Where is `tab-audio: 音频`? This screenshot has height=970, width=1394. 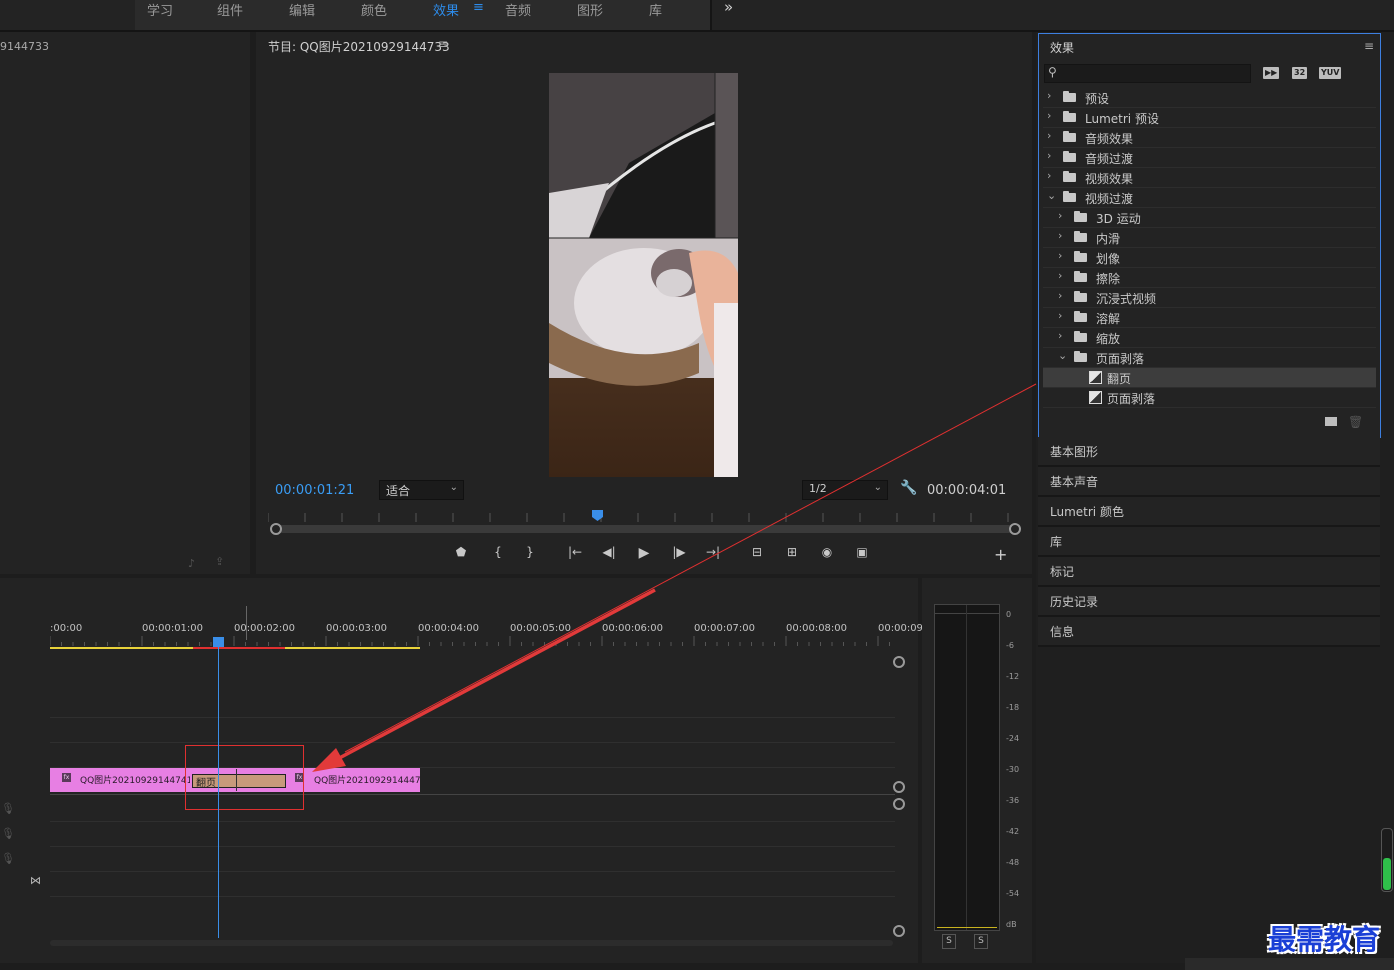
tab-audio: 音频 is located at coordinates (518, 9).